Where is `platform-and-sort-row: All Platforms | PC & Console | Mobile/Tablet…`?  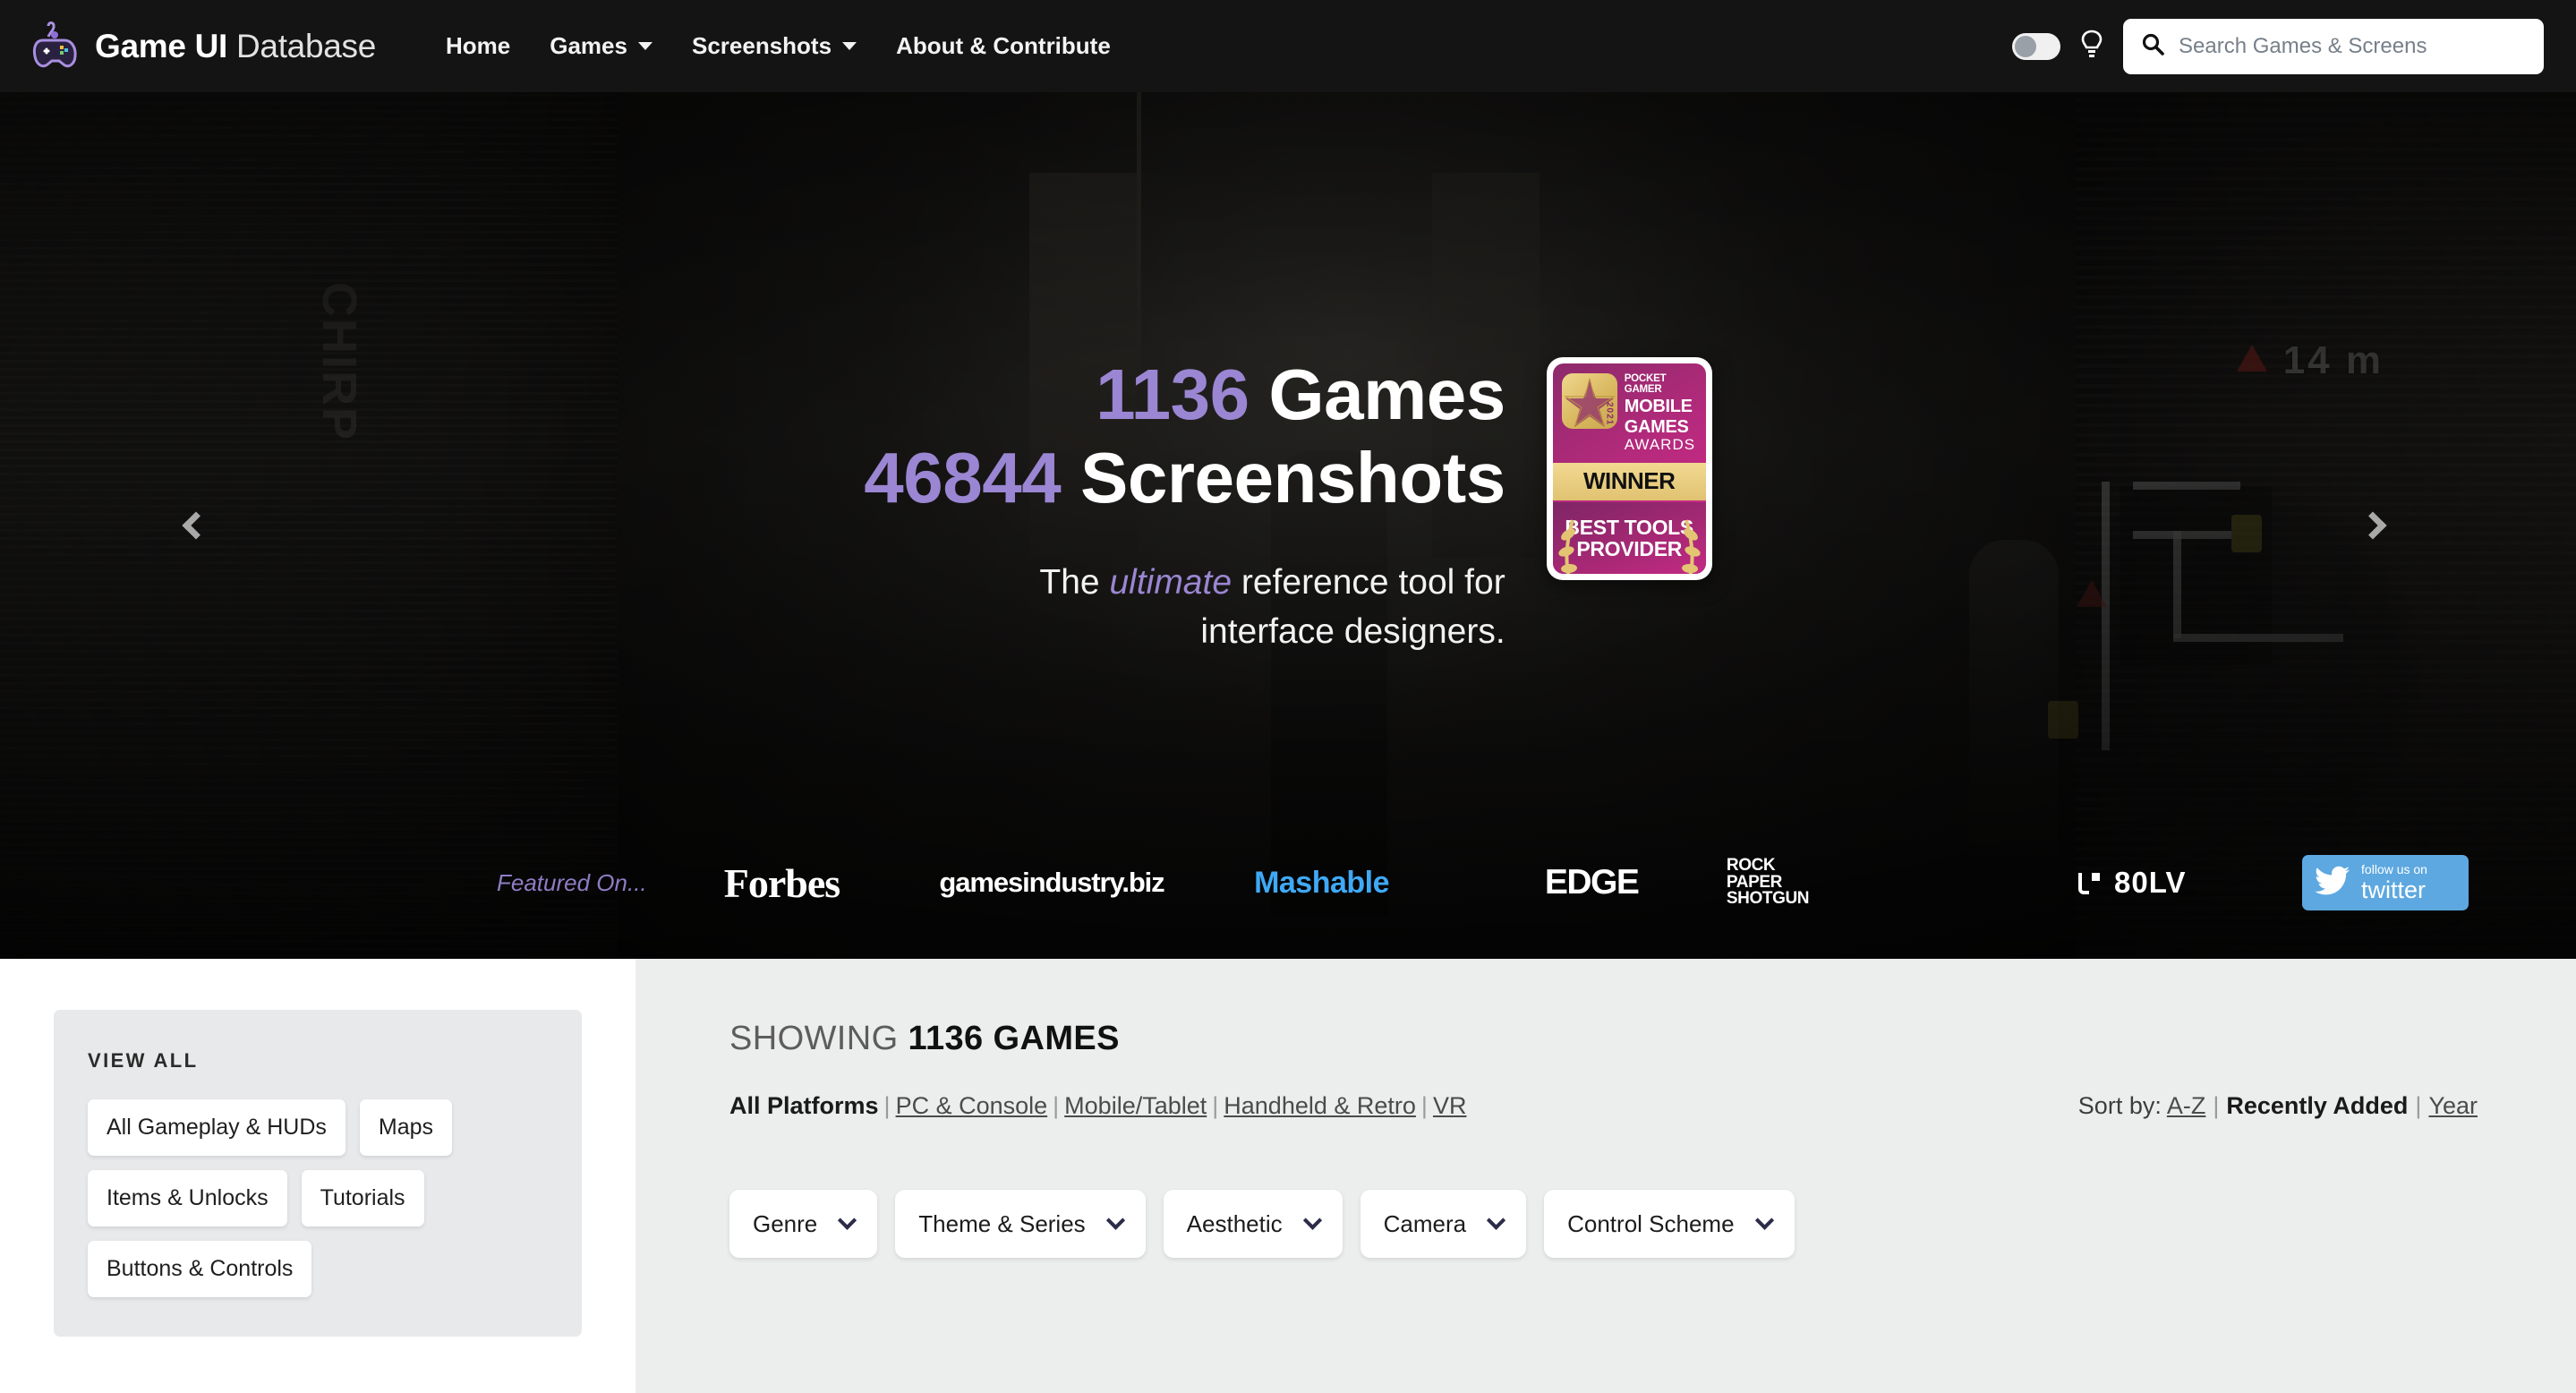
platform-and-sort-row: All Platforms | PC & Console | Mobile/Tablet… is located at coordinates (1603, 1106).